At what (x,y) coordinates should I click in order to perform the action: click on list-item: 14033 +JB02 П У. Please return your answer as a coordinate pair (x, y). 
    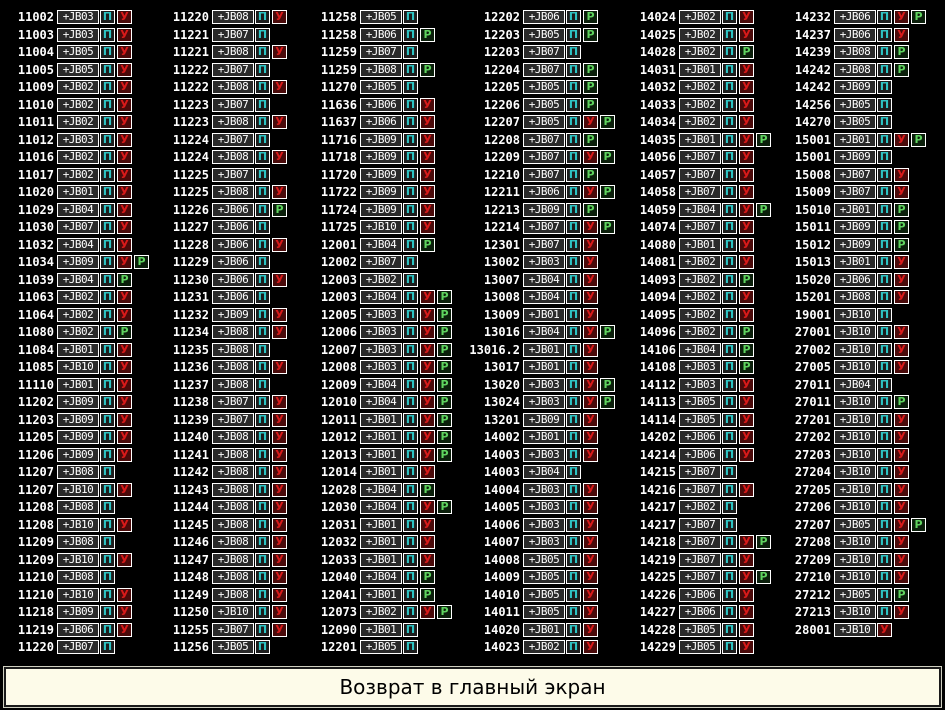
    Looking at the image, I should click on (701, 106).